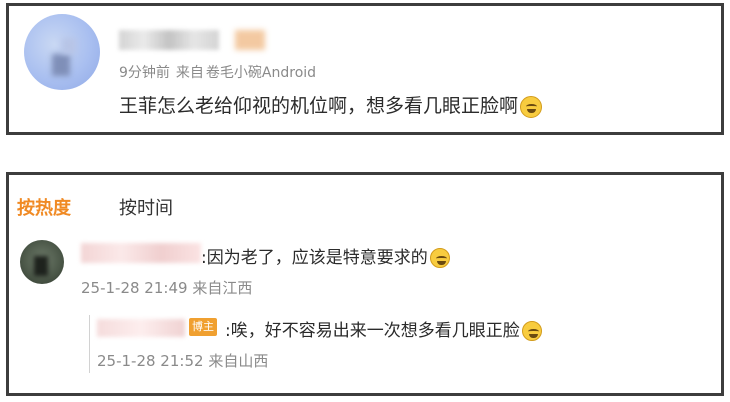 The image size is (730, 402). I want to click on comment-meta: 25-1-28 21:49 来自江西, so click(166, 287).